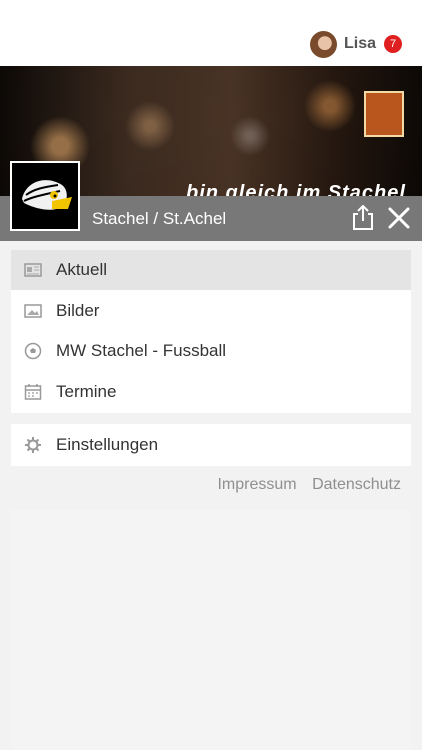 The width and height of the screenshot is (422, 750). What do you see at coordinates (82, 269) in the screenshot?
I see `menu-item-label: Aktuell` at bounding box center [82, 269].